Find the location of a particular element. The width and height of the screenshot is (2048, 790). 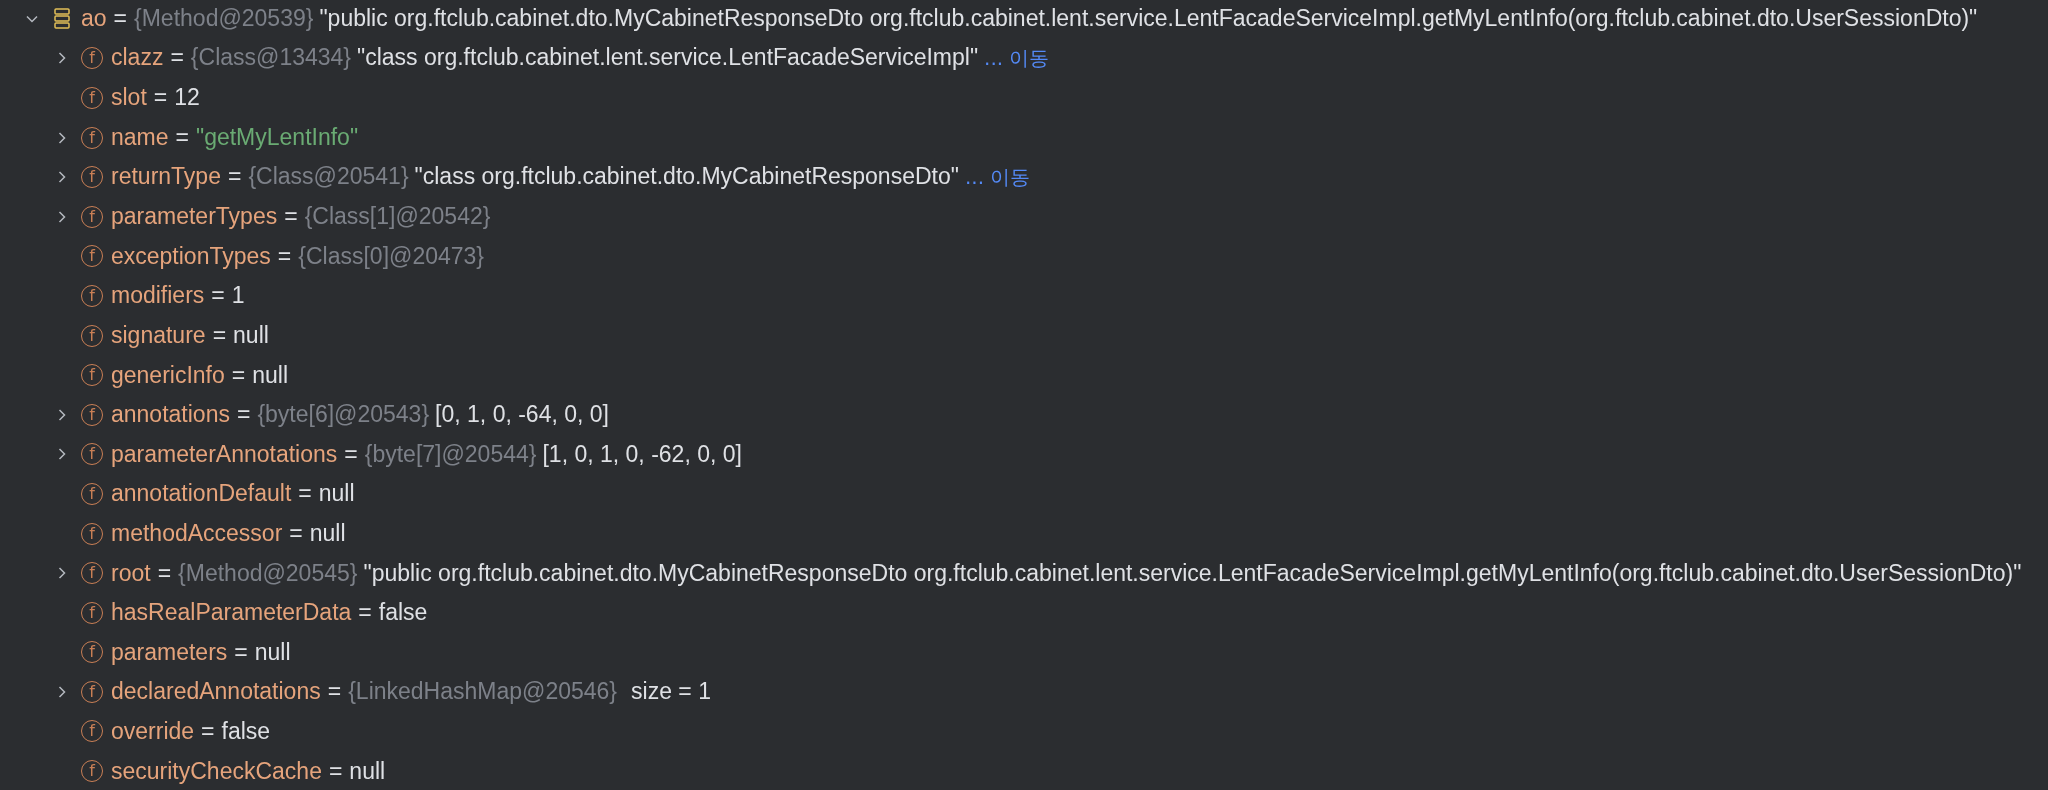

object-reference: {Class[1]@20542} is located at coordinates (397, 217).